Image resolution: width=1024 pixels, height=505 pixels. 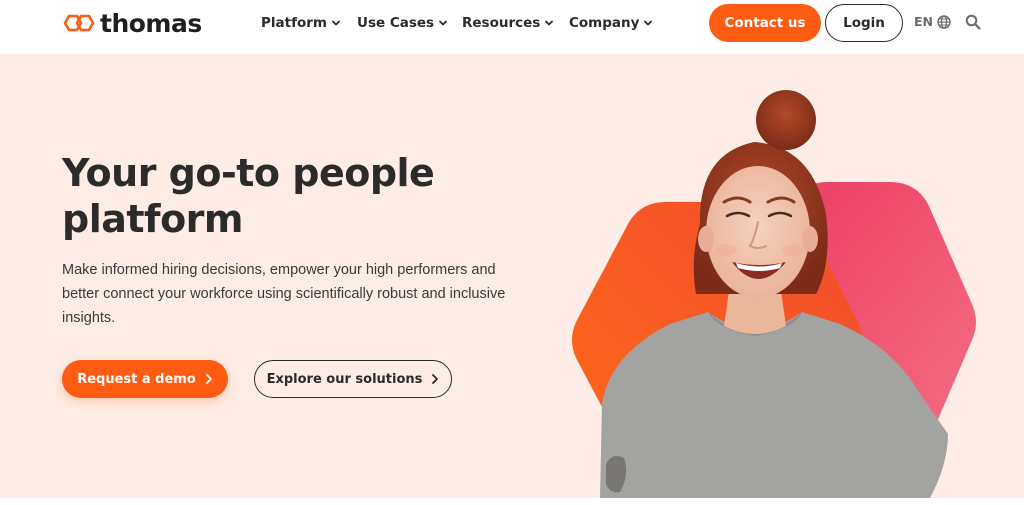 What do you see at coordinates (344, 379) in the screenshot?
I see `button-label: Explore our solutions` at bounding box center [344, 379].